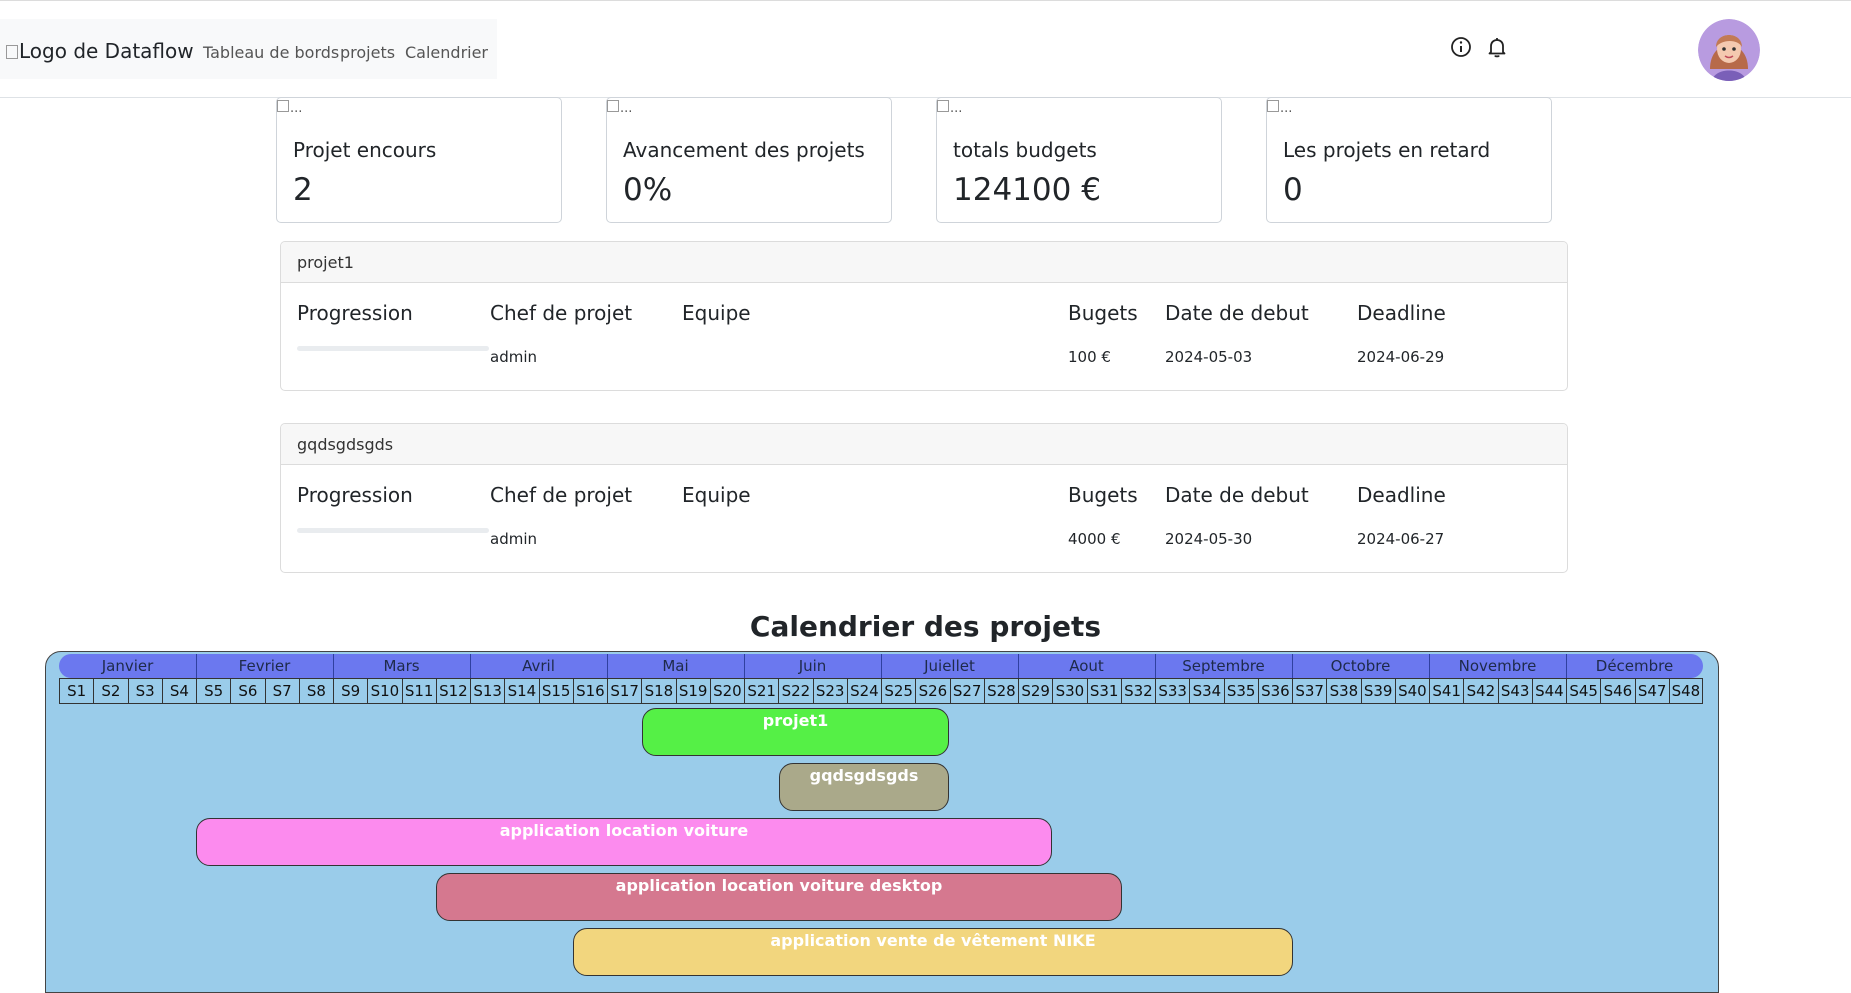 The width and height of the screenshot is (1851, 993). I want to click on calendar-week: S16, so click(589, 691).